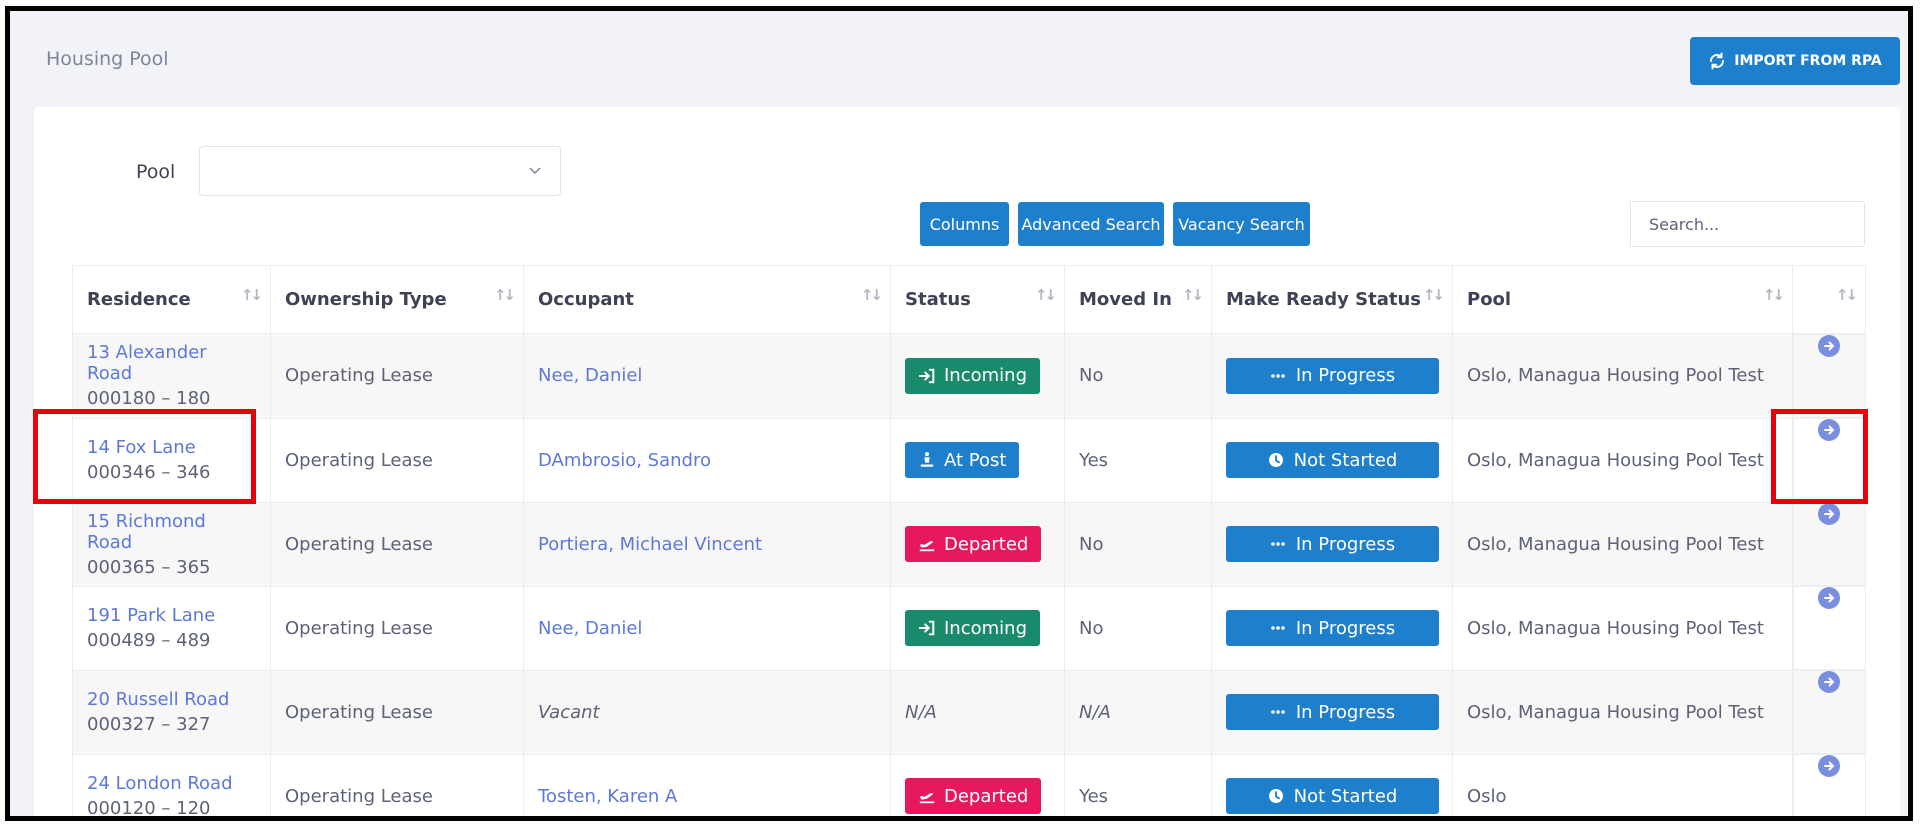  What do you see at coordinates (171, 783) in the screenshot?
I see `residence-link: 24 London Road` at bounding box center [171, 783].